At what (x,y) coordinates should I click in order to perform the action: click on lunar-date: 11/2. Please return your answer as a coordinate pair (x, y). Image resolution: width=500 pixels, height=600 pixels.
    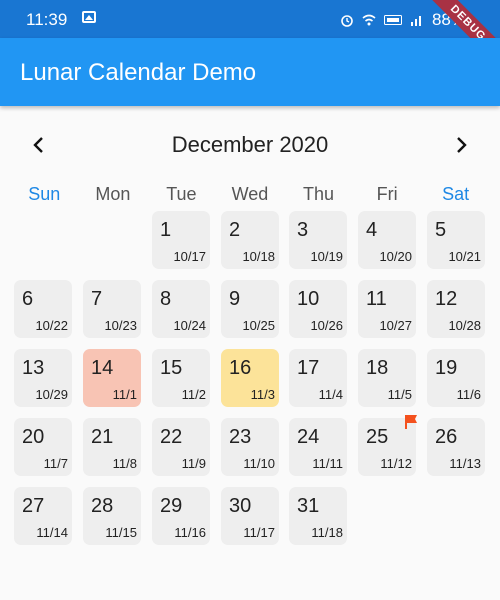
    Looking at the image, I should click on (193, 394).